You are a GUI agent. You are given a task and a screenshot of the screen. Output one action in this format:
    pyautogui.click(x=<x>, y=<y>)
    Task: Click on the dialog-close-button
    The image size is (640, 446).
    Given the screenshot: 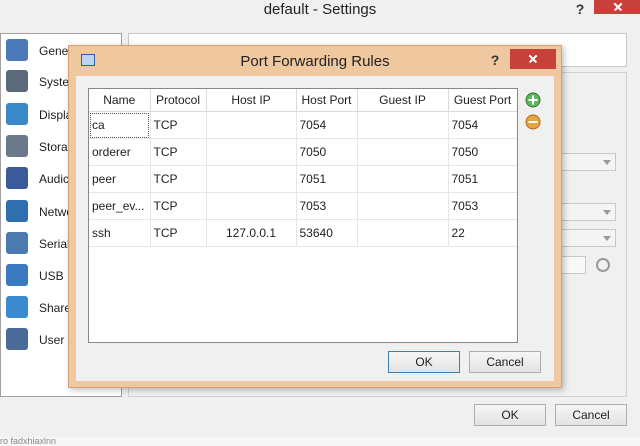 What is the action you would take?
    pyautogui.click(x=533, y=59)
    